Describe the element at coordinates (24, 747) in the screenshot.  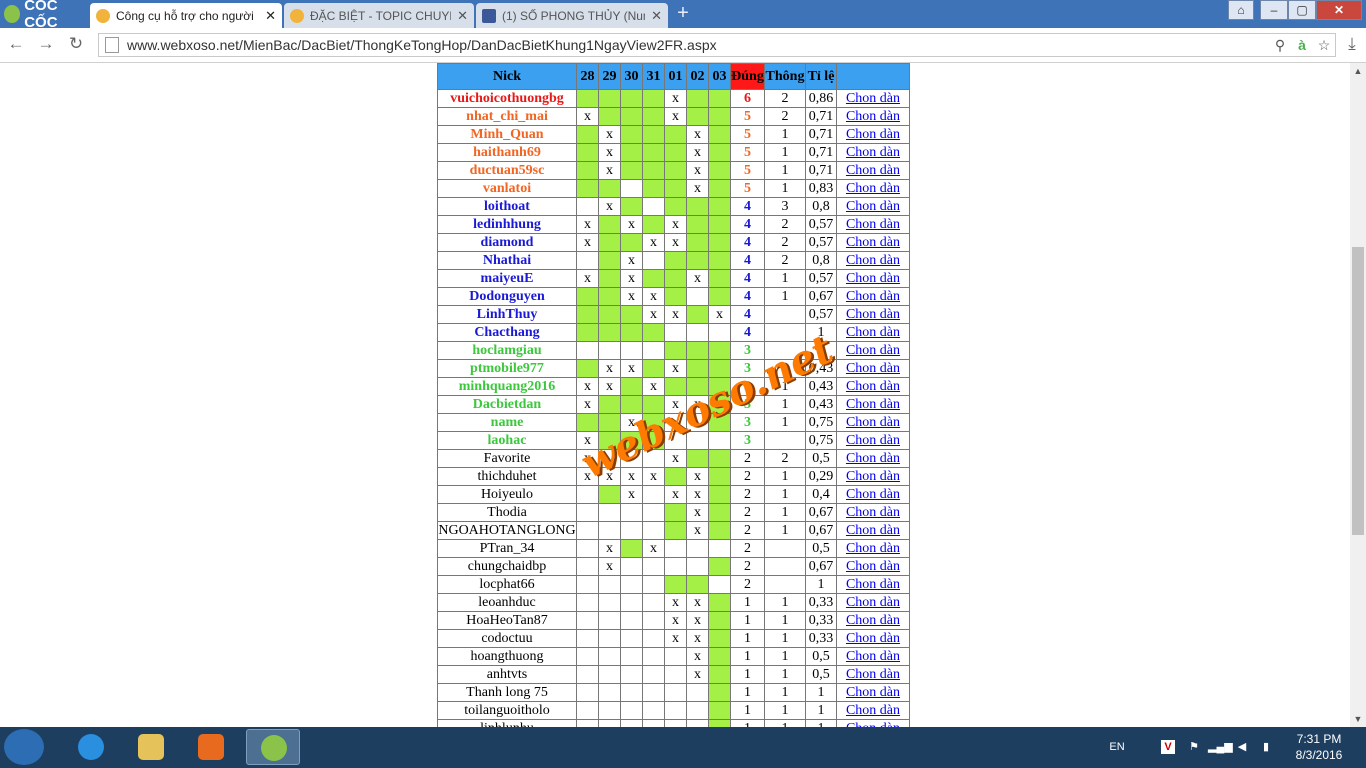
I see `start-button` at that location.